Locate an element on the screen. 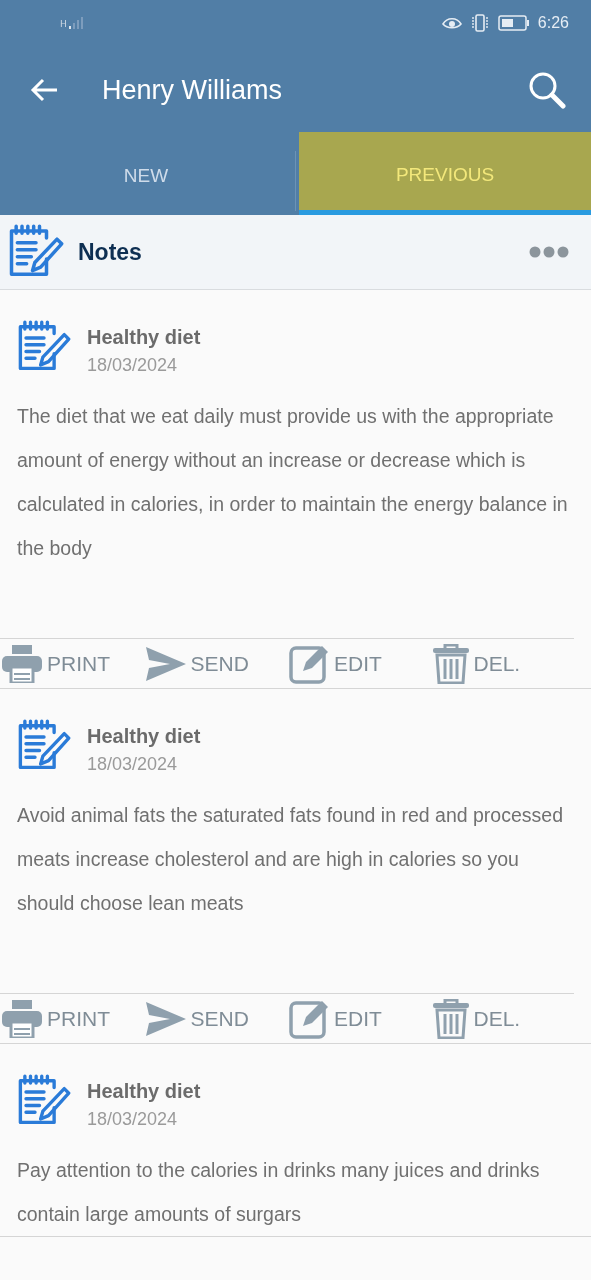 This screenshot has height=1280, width=591. more-options-icon is located at coordinates (549, 252).